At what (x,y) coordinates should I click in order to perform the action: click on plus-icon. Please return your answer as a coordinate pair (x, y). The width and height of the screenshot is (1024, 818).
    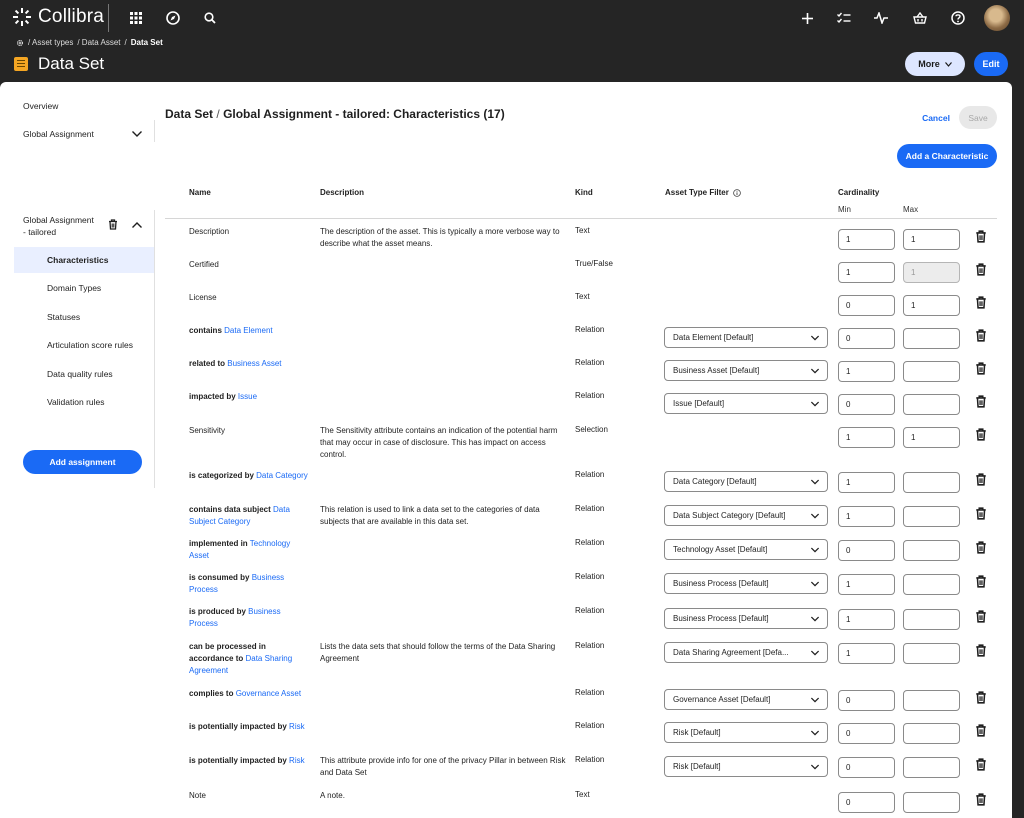
    Looking at the image, I should click on (807, 18).